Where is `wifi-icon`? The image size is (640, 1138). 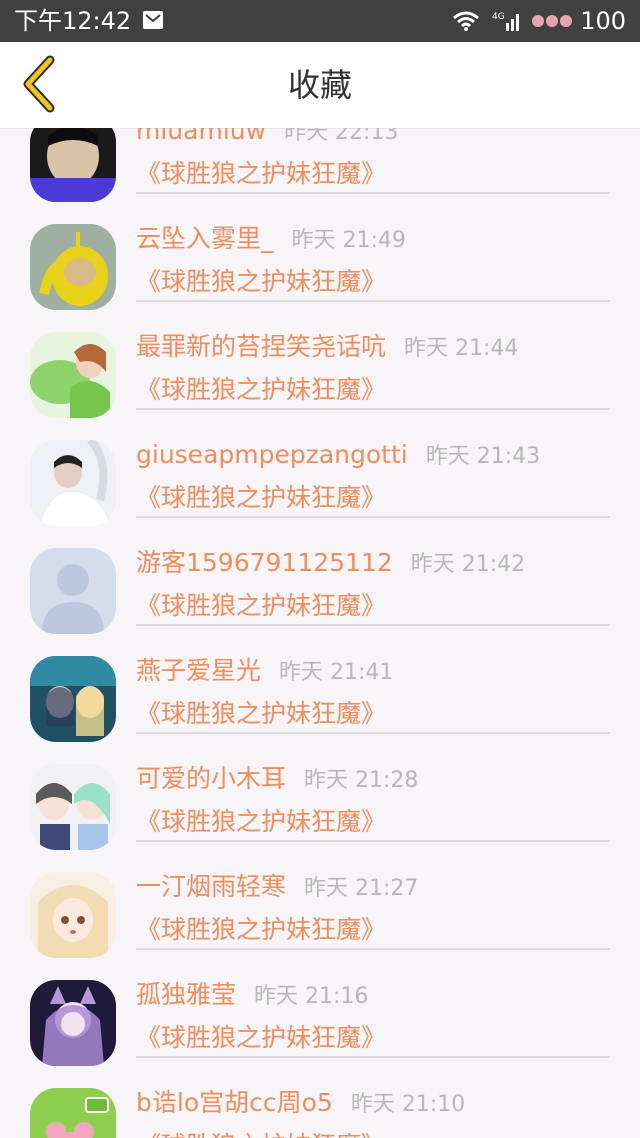
wifi-icon is located at coordinates (466, 21).